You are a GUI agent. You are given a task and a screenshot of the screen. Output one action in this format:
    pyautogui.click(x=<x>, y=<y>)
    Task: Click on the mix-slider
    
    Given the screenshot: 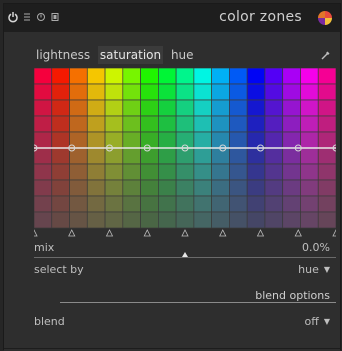 What is the action you would take?
    pyautogui.click(x=185, y=257)
    